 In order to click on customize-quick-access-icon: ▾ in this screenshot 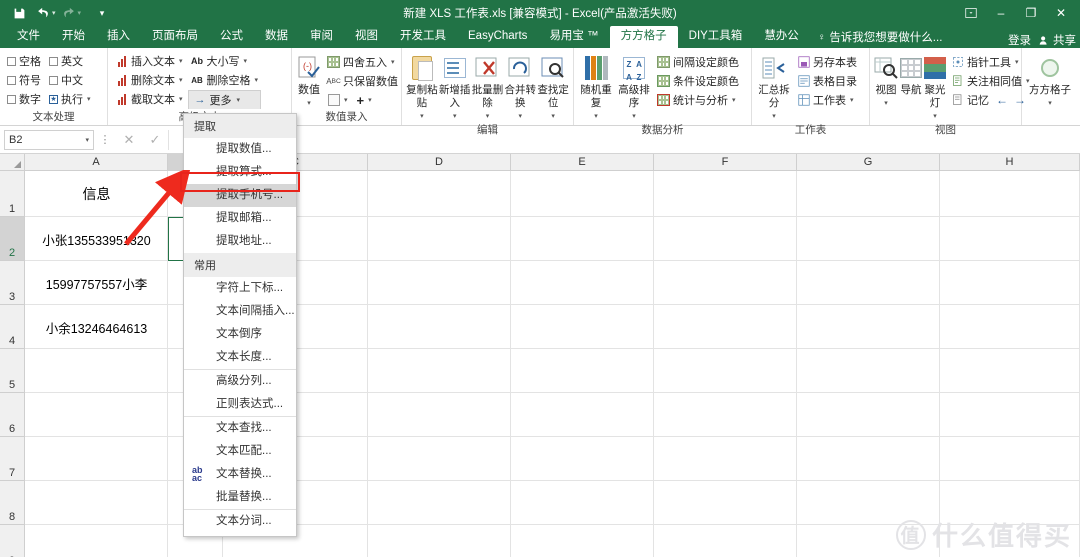, I will do `click(102, 13)`.